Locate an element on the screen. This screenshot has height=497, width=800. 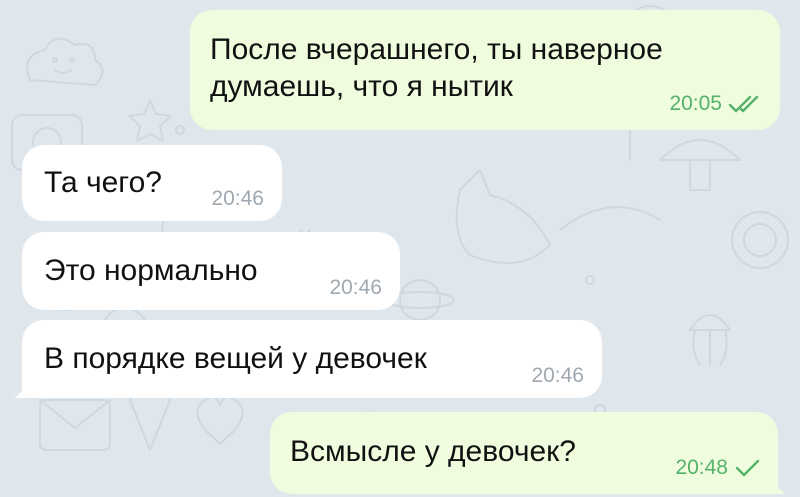
message-text: В порядке вещей у девочек is located at coordinates (235, 358).